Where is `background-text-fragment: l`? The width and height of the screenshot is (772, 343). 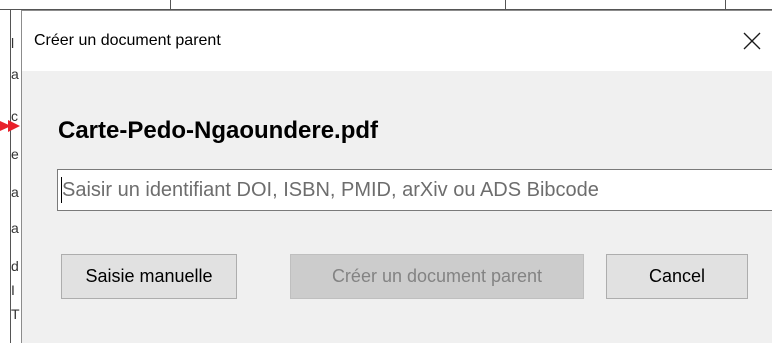 background-text-fragment: l is located at coordinates (13, 43).